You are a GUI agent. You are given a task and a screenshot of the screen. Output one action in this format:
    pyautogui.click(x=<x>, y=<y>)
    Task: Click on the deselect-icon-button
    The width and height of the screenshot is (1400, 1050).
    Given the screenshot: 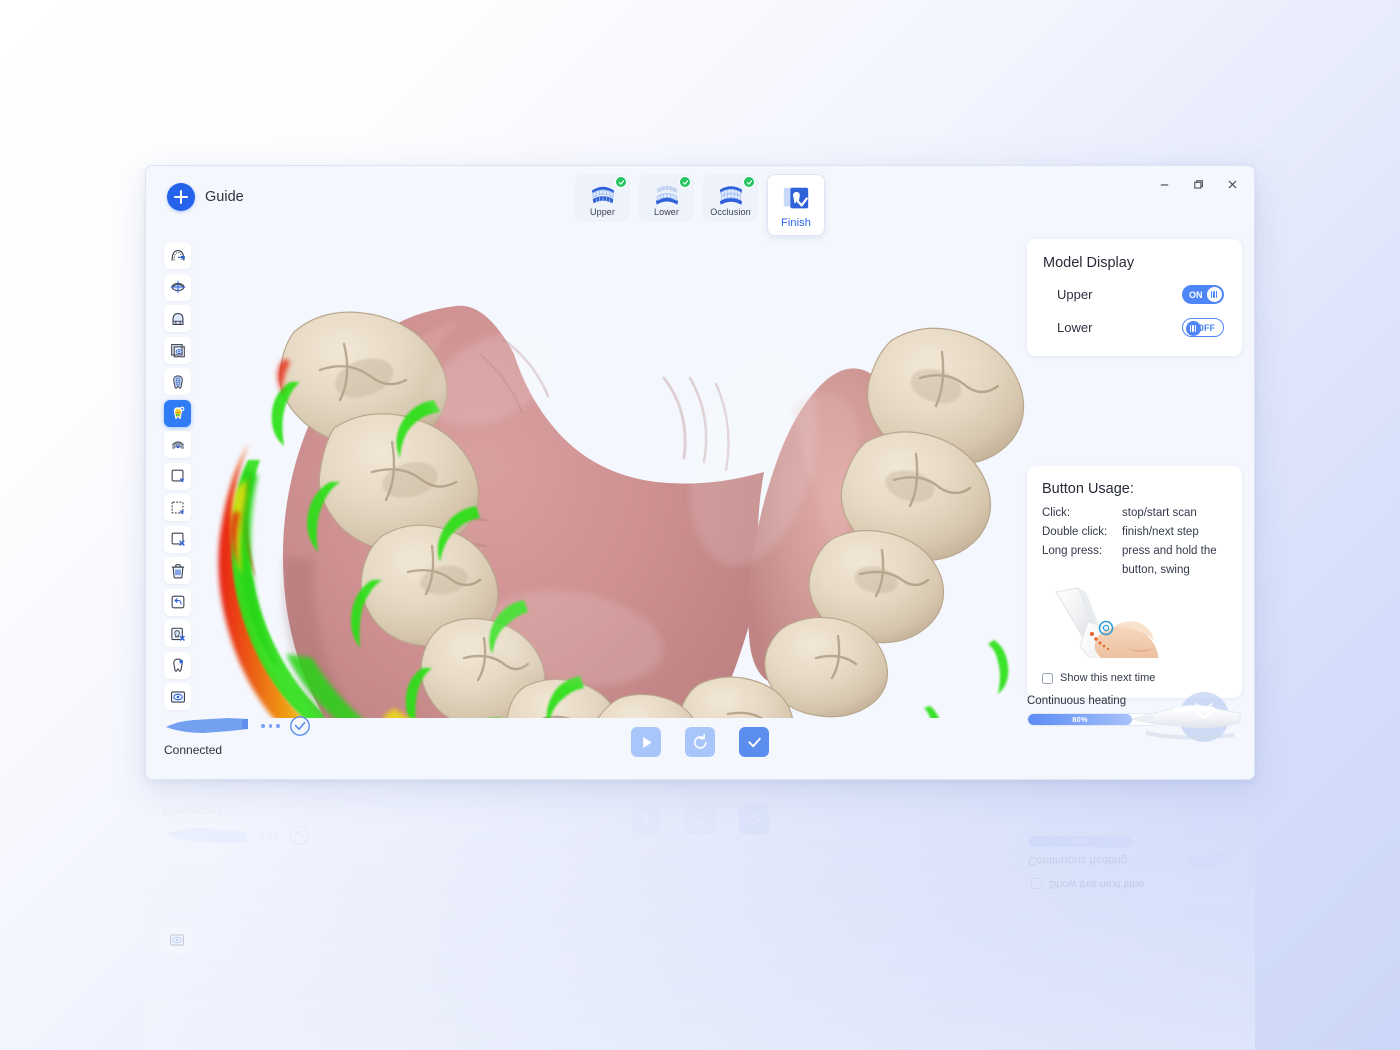 What is the action you would take?
    pyautogui.click(x=177, y=539)
    